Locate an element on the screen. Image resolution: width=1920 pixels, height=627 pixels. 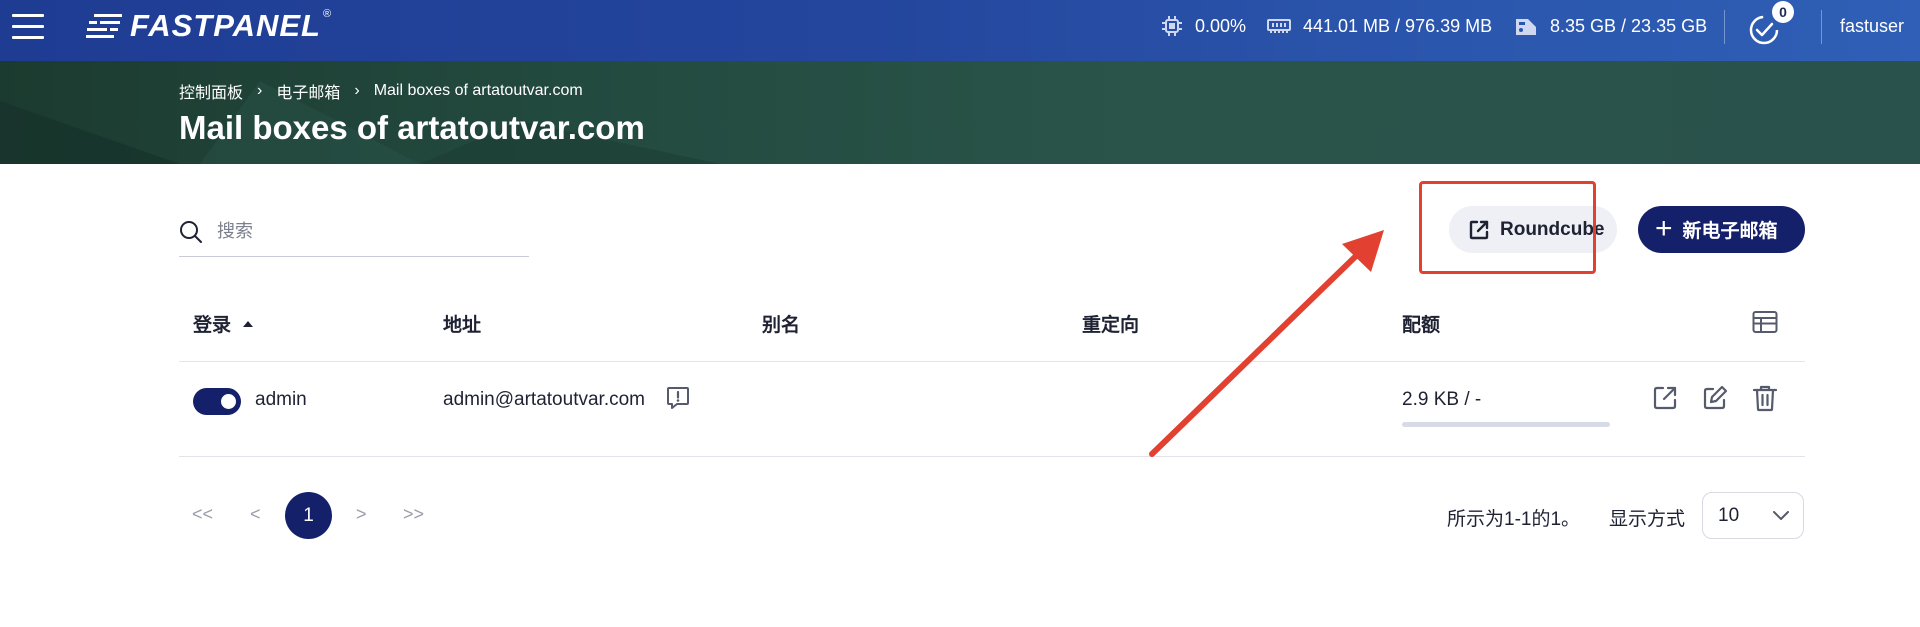
disk-value: 8.35 GB / 23.35 GB is located at coordinates (1629, 25).